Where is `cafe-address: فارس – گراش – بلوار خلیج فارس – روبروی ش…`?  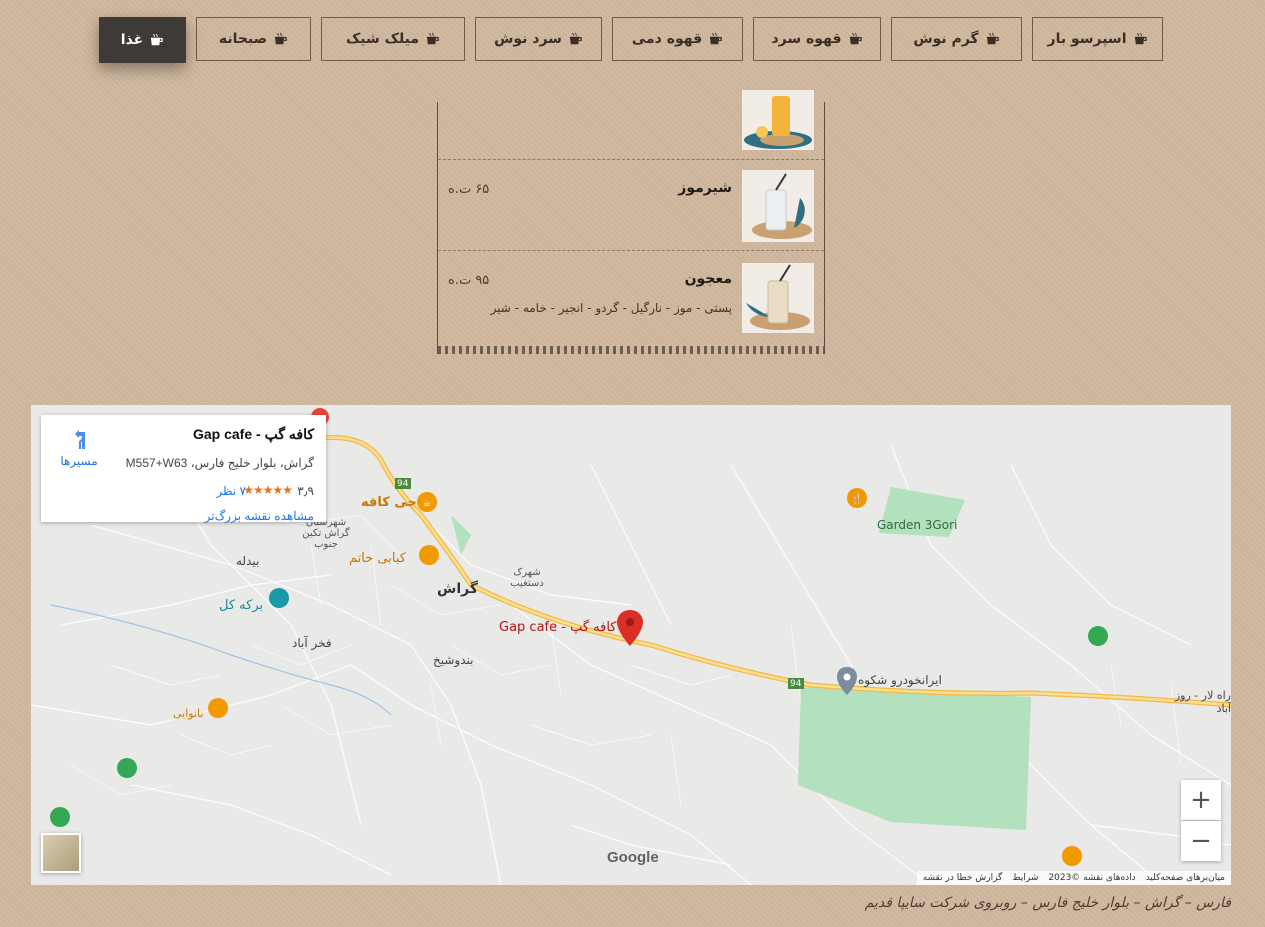
cafe-address: فارس – گراش – بلوار خلیج فارس – روبروی ش… is located at coordinates (1047, 903).